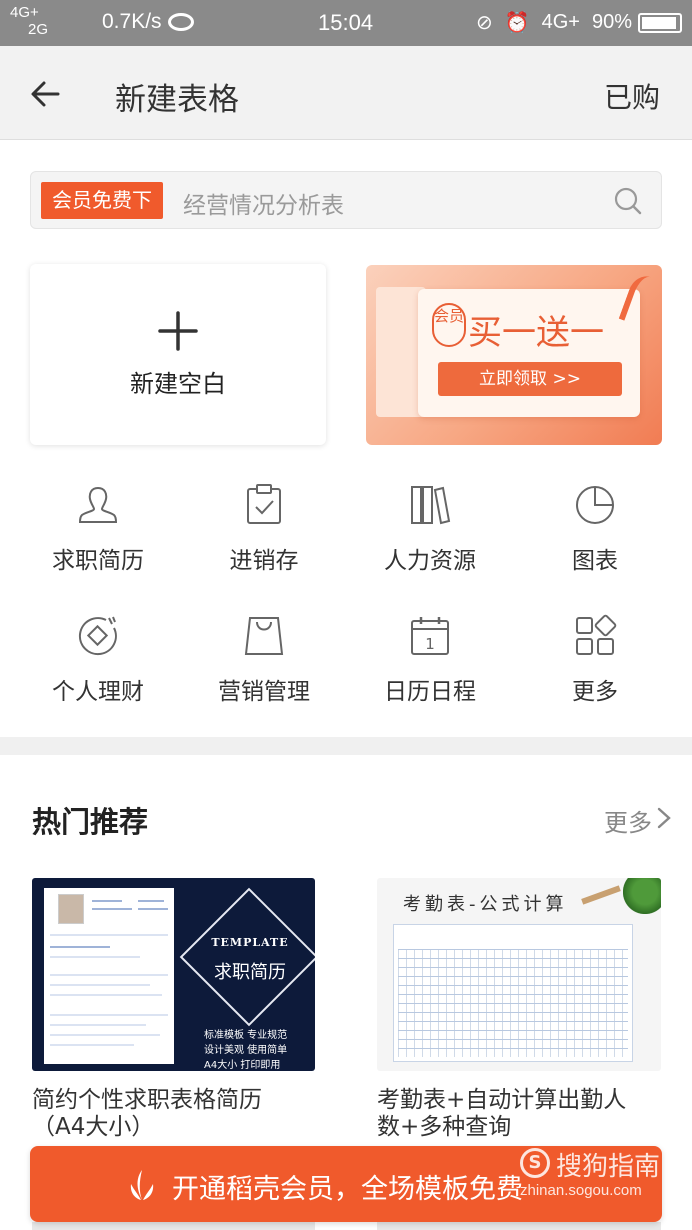 This screenshot has height=1230, width=692. What do you see at coordinates (664, 818) in the screenshot?
I see `chevron-right-icon` at bounding box center [664, 818].